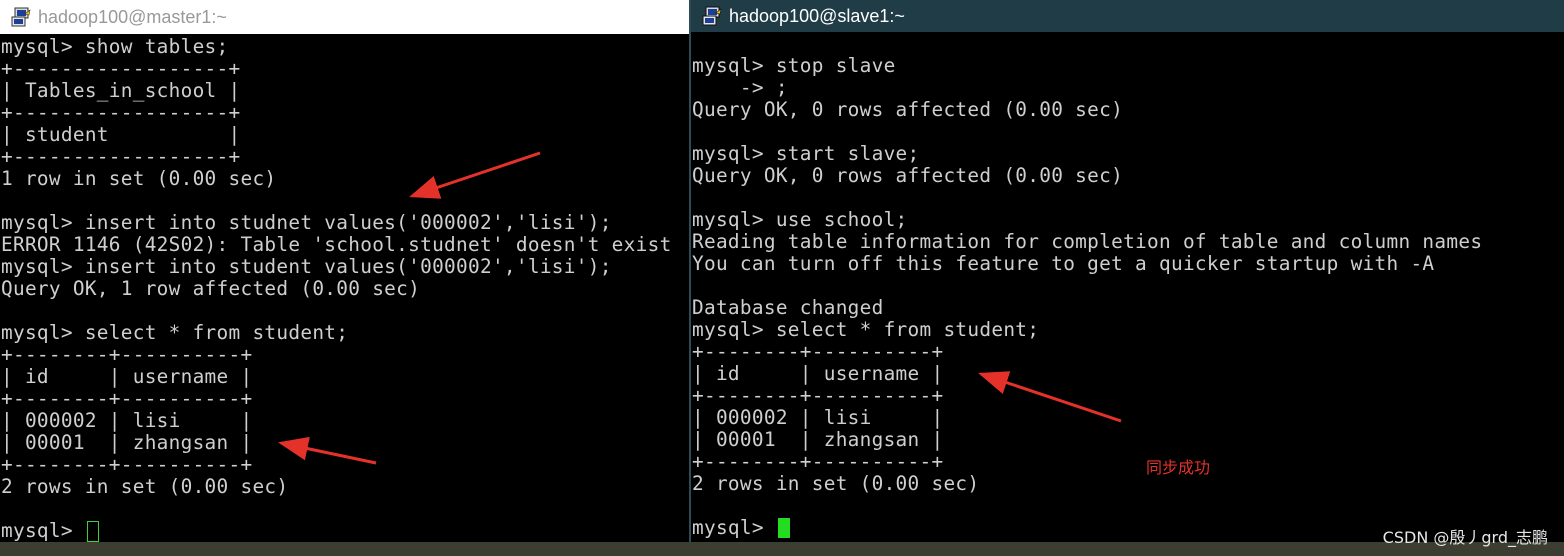 Image resolution: width=1564 pixels, height=556 pixels. Describe the element at coordinates (794, 65) in the screenshot. I see `terminal-line: mysql> stop slave` at that location.